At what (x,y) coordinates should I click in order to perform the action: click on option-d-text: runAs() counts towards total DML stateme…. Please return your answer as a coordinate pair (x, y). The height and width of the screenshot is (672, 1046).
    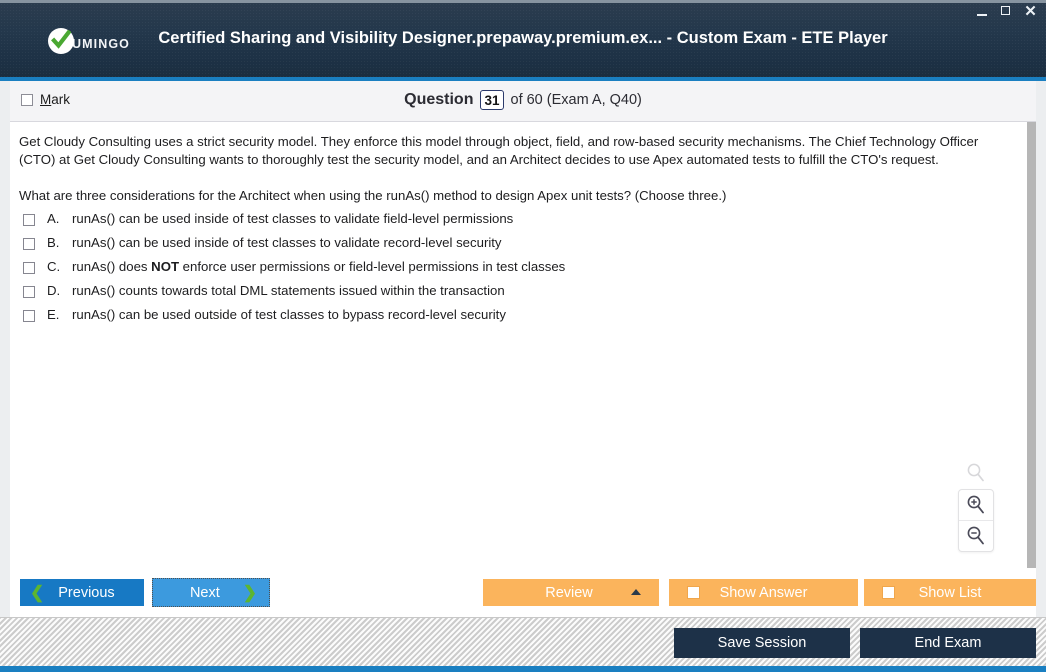
    Looking at the image, I should click on (288, 290).